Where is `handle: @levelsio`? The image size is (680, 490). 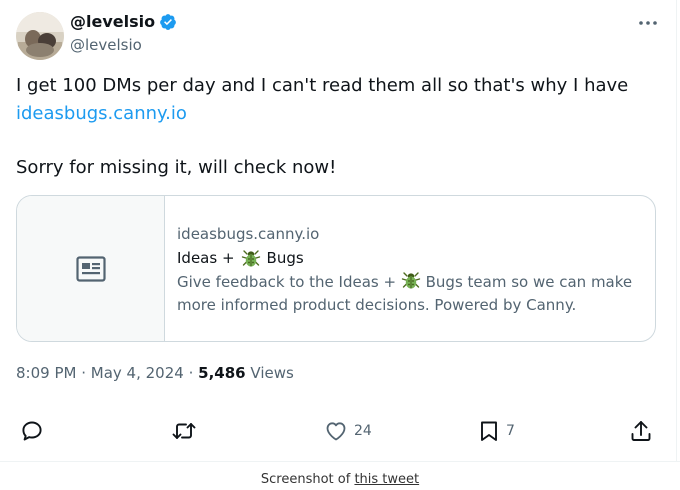 handle: @levelsio is located at coordinates (106, 45).